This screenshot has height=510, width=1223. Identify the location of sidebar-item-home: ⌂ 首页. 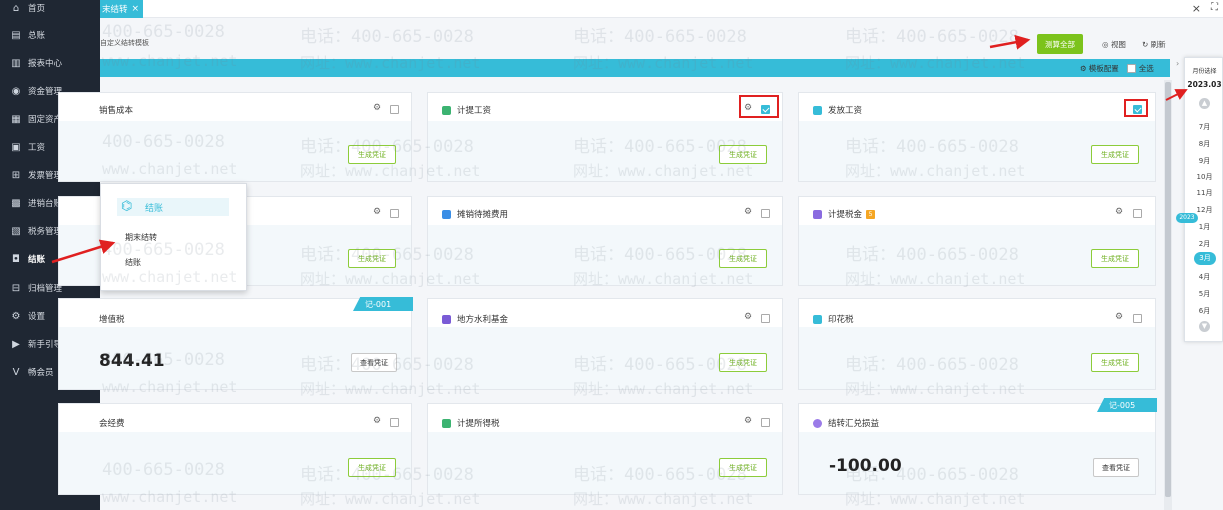
(50, 11).